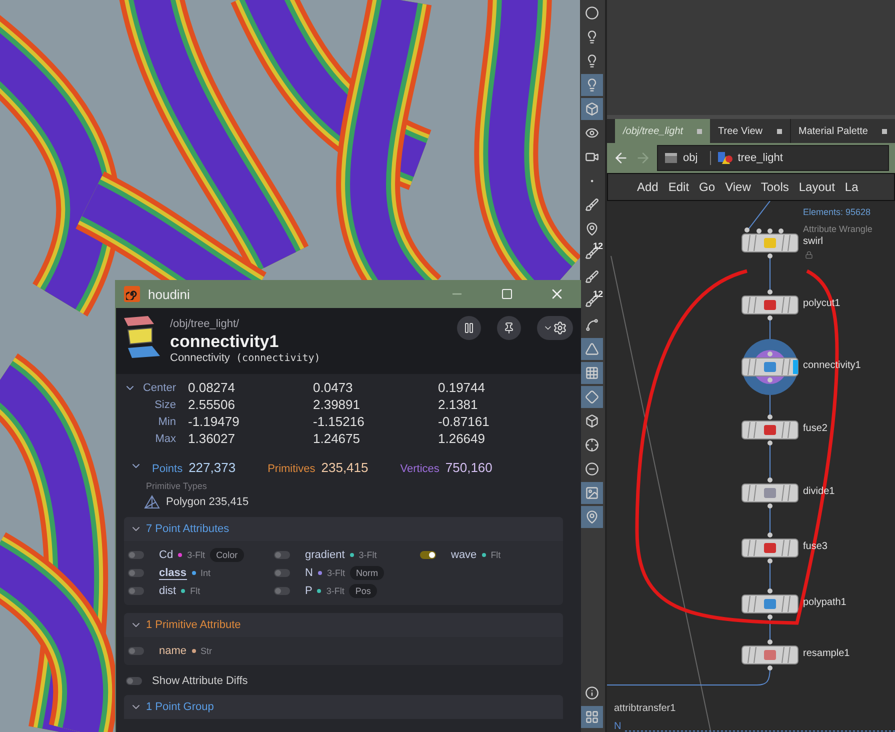 This screenshot has height=732, width=895. I want to click on attribute-type: Int, so click(205, 573).